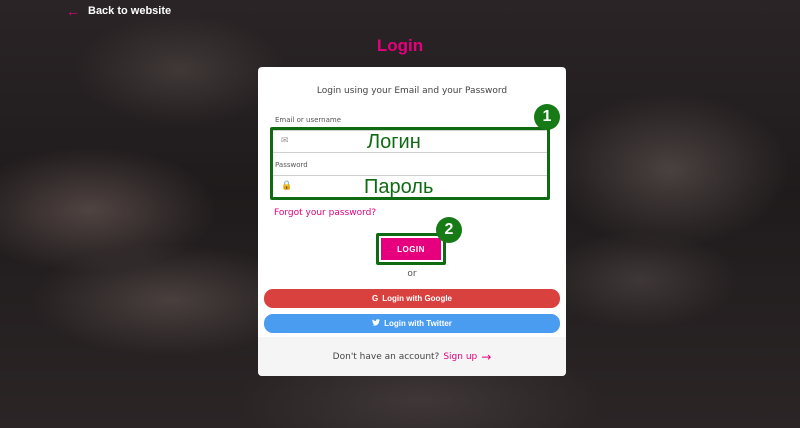 This screenshot has width=800, height=428. What do you see at coordinates (375, 298) in the screenshot?
I see `google-icon: G` at bounding box center [375, 298].